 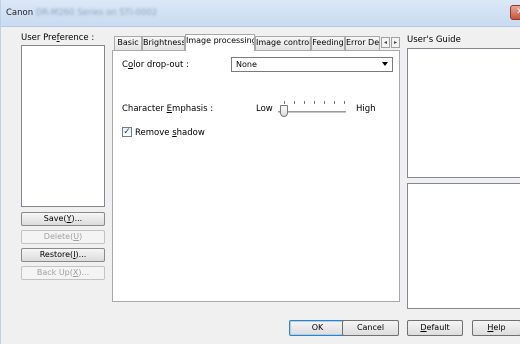 I want to click on window-title: Canon DR-M260 Series on STI-0002, so click(x=82, y=13).